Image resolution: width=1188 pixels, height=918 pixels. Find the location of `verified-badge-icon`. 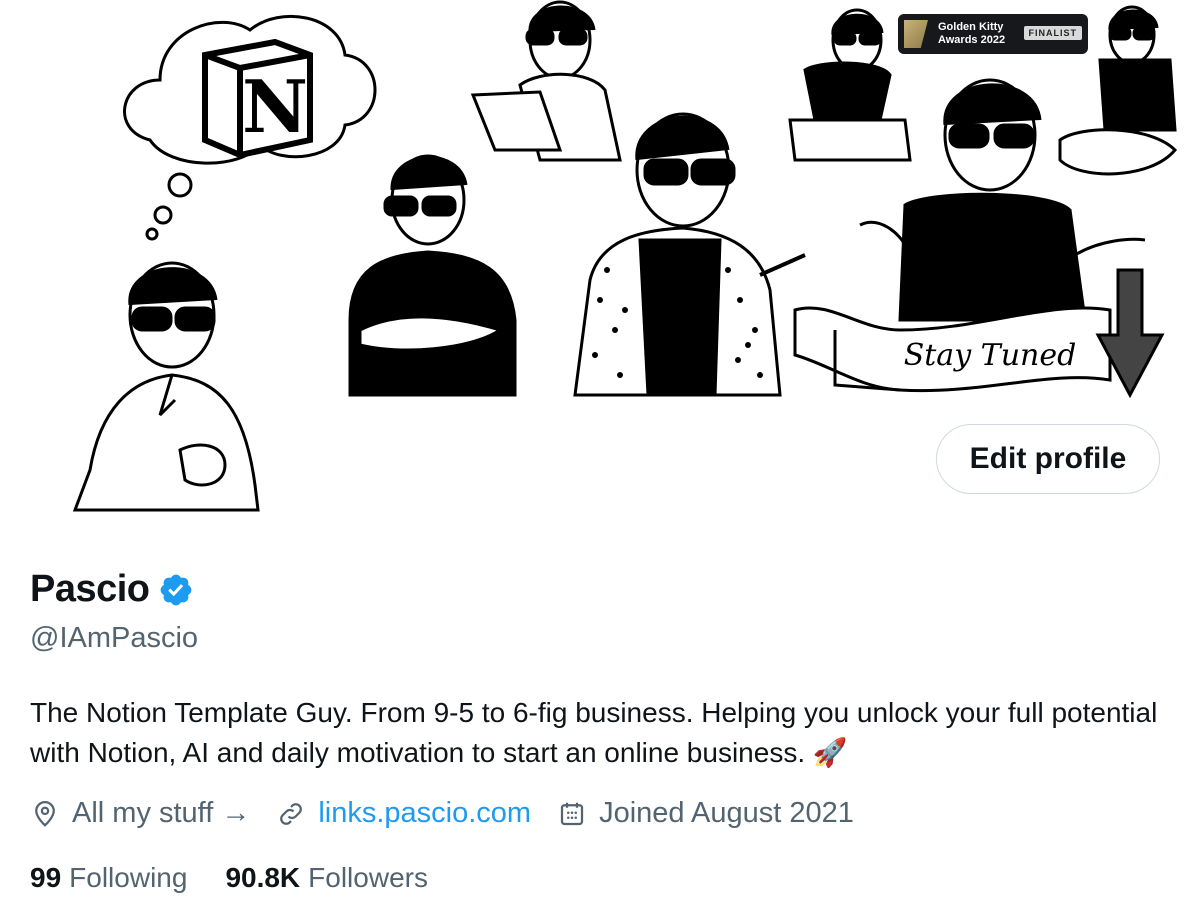

verified-badge-icon is located at coordinates (176, 590).